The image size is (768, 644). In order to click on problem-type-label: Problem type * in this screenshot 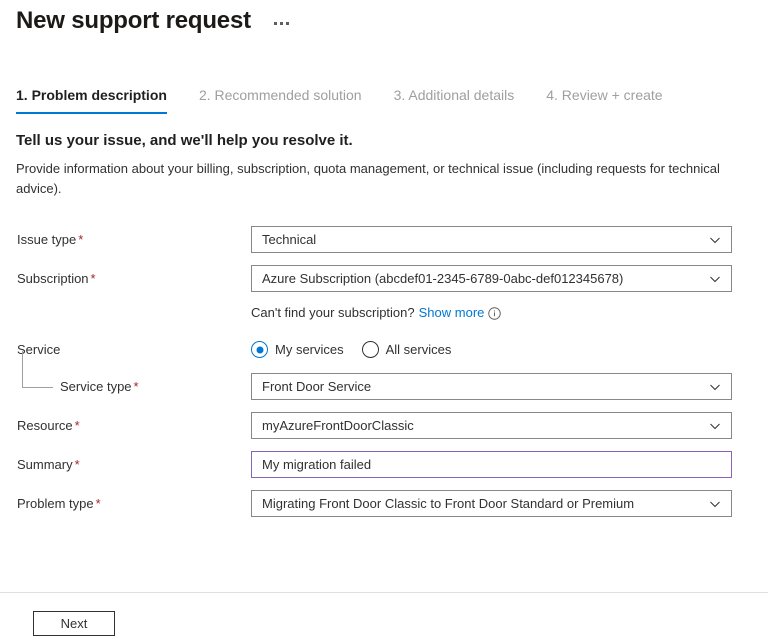, I will do `click(125, 503)`.